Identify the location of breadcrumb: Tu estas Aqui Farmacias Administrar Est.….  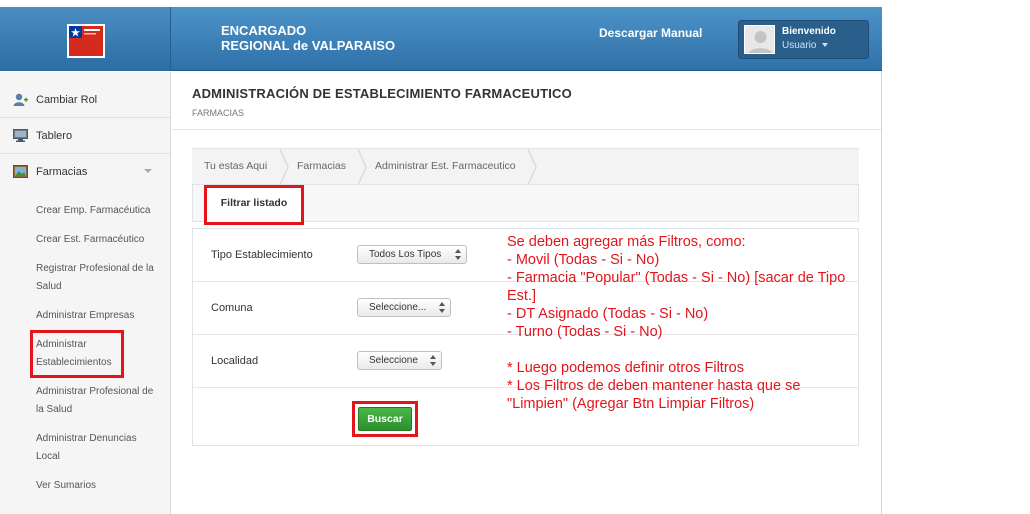
(525, 166).